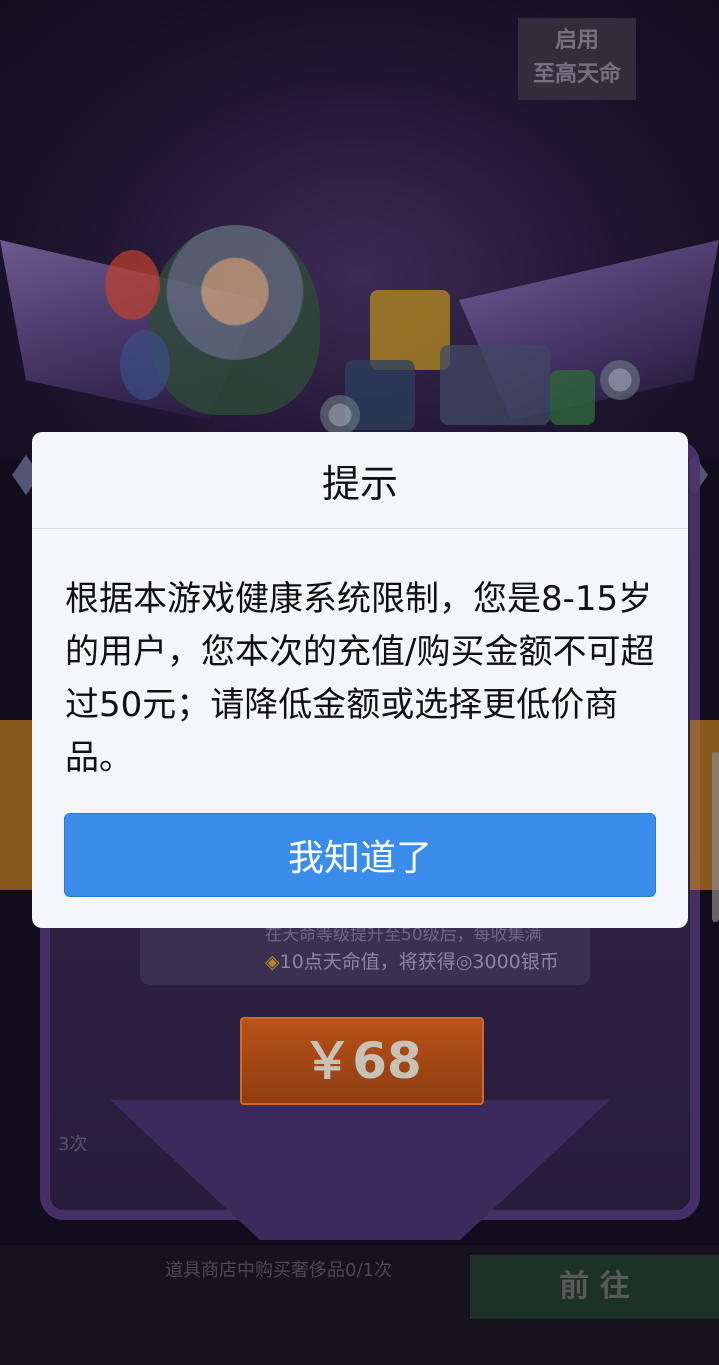  Describe the element at coordinates (272, 962) in the screenshot. I see `fate-point-icon: ◈` at that location.